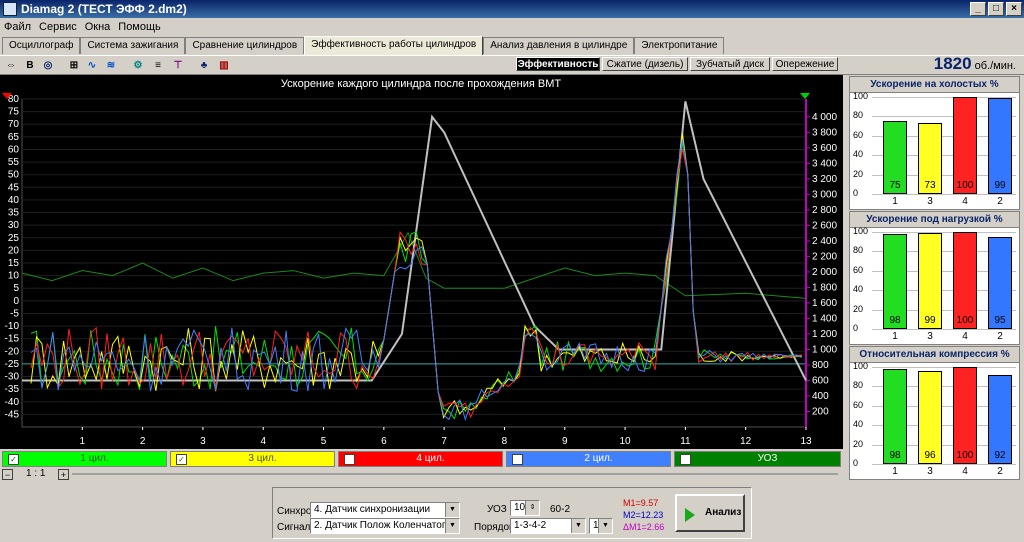 The width and height of the screenshot is (1024, 542). I want to click on y-left-tick-label: 55, so click(14, 162).